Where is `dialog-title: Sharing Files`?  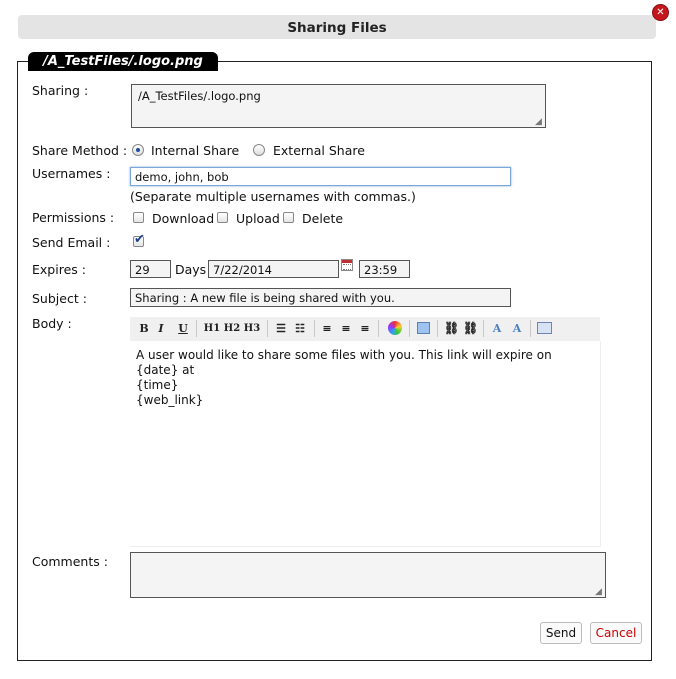
dialog-title: Sharing Files is located at coordinates (337, 27).